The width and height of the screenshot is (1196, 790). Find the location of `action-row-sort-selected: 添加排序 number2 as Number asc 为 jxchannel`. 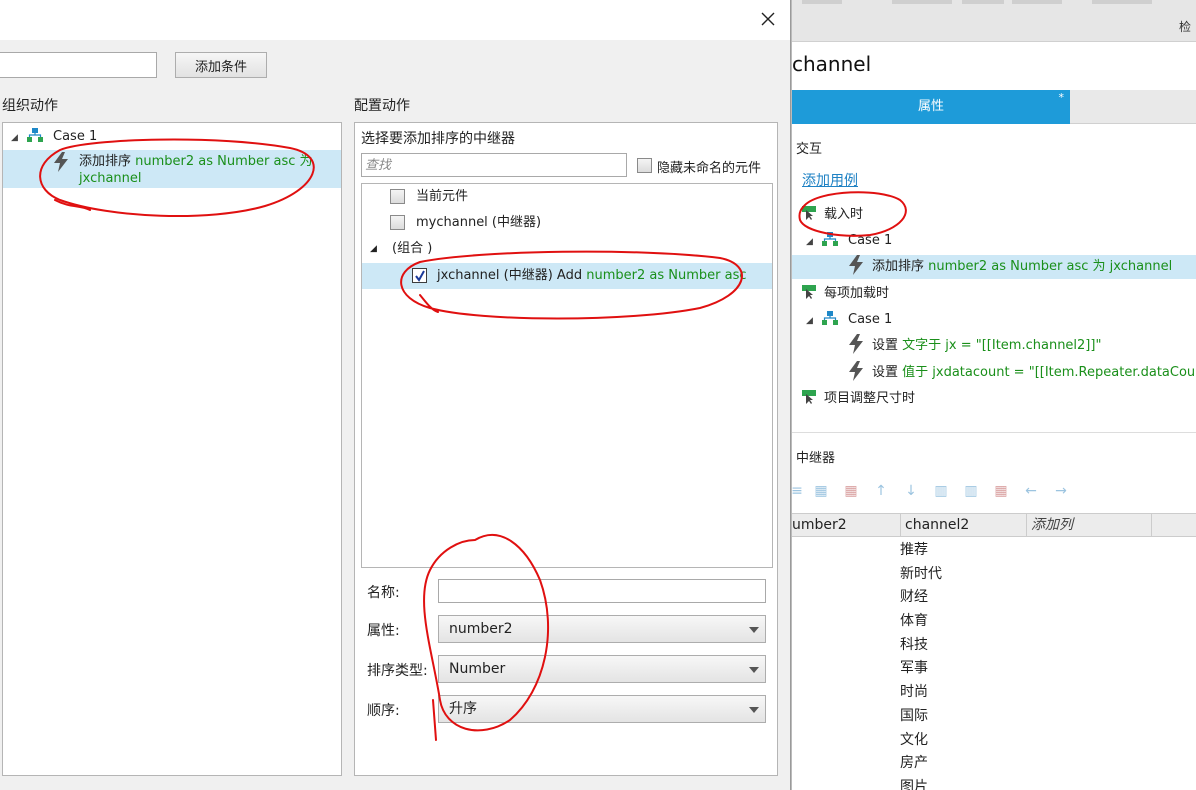

action-row-sort-selected: 添加排序 number2 as Number asc 为 jxchannel is located at coordinates (172, 169).